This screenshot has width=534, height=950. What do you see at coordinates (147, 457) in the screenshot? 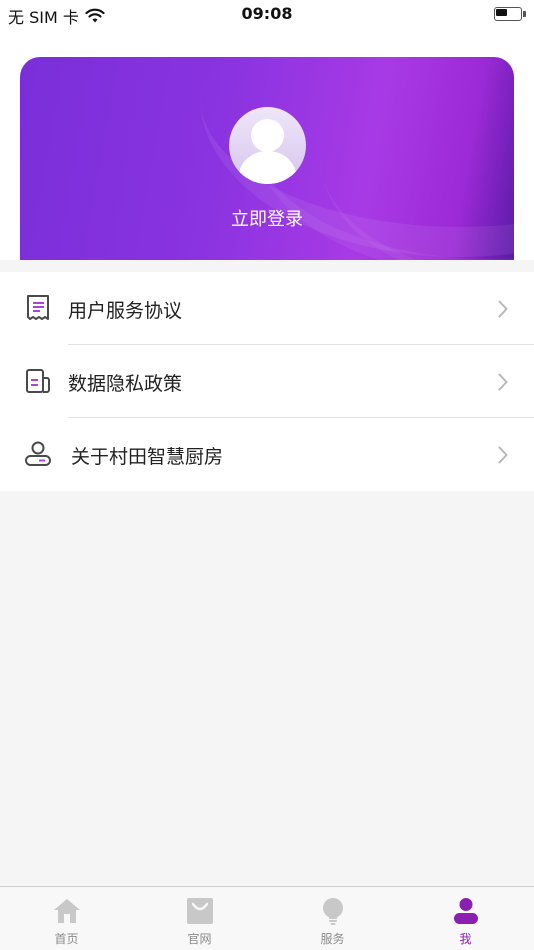
I see `menu-item-label: 关于村田智慧厨房` at bounding box center [147, 457].